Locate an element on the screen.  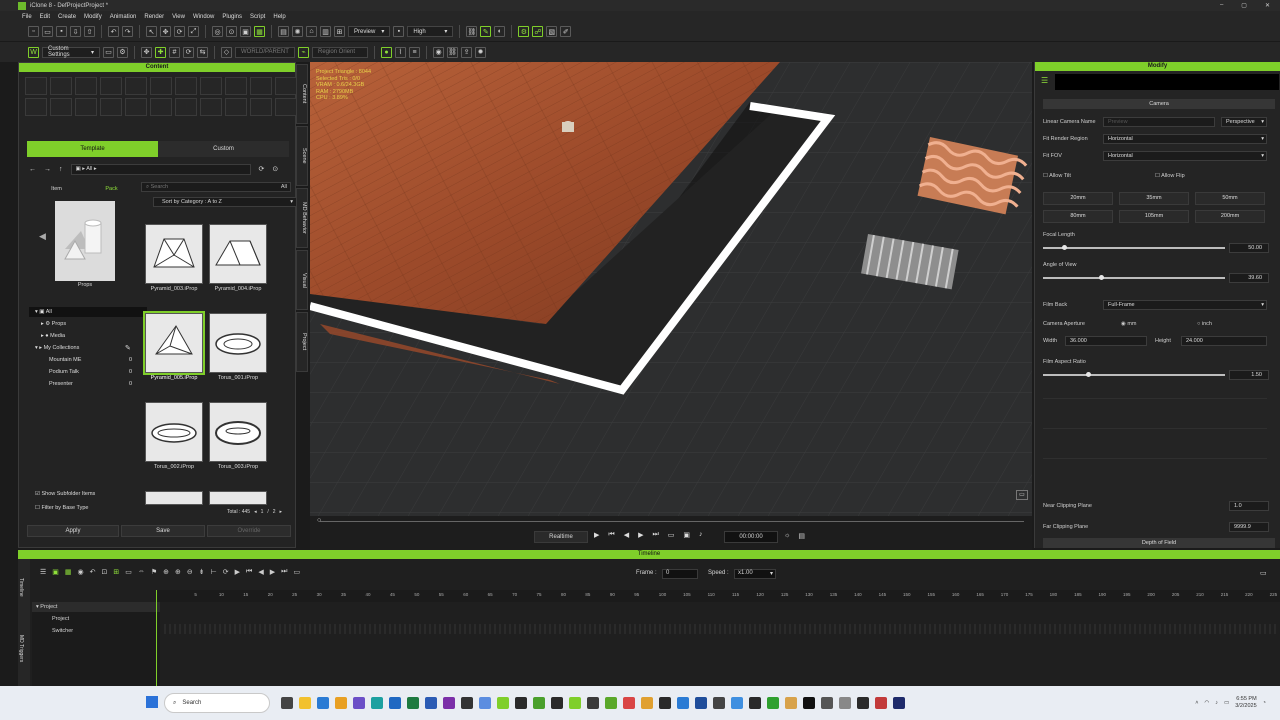
repeat-icon: ⟳ is located at coordinates (226, 572).